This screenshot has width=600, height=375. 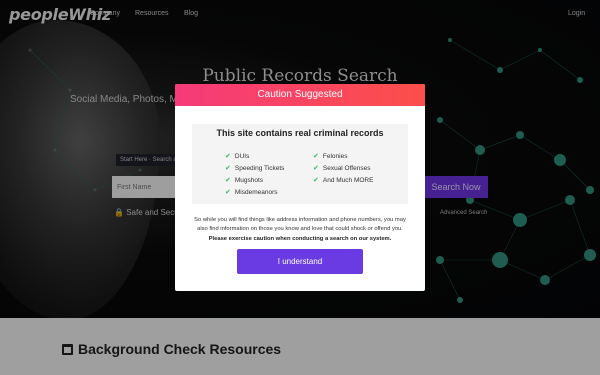 I want to click on list-item: ✔ Speeding Tickets, so click(x=255, y=168).